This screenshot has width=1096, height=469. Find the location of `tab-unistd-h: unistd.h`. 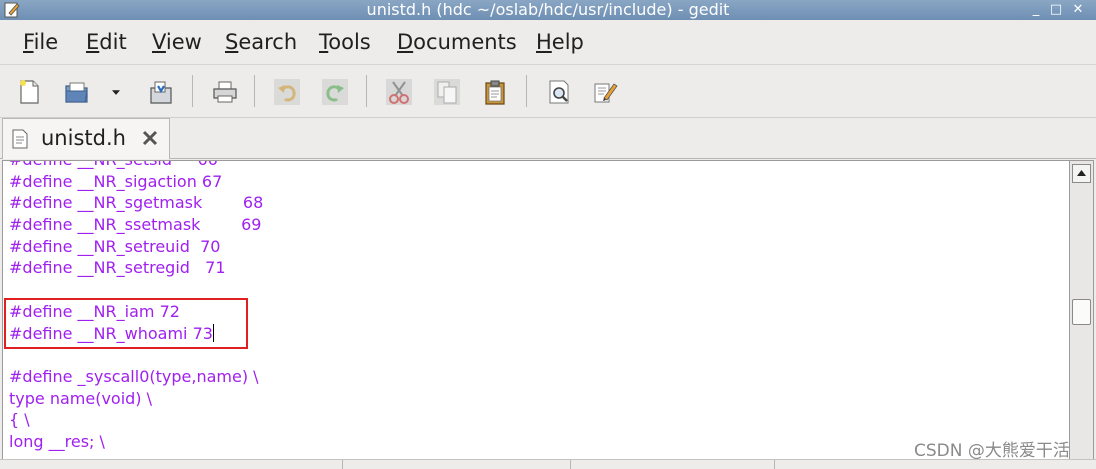

tab-unistd-h: unistd.h is located at coordinates (86, 138).